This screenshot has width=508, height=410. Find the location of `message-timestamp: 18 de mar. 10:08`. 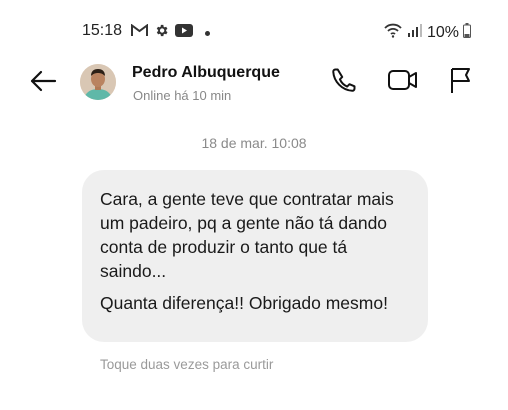

message-timestamp: 18 de mar. 10:08 is located at coordinates (254, 143).